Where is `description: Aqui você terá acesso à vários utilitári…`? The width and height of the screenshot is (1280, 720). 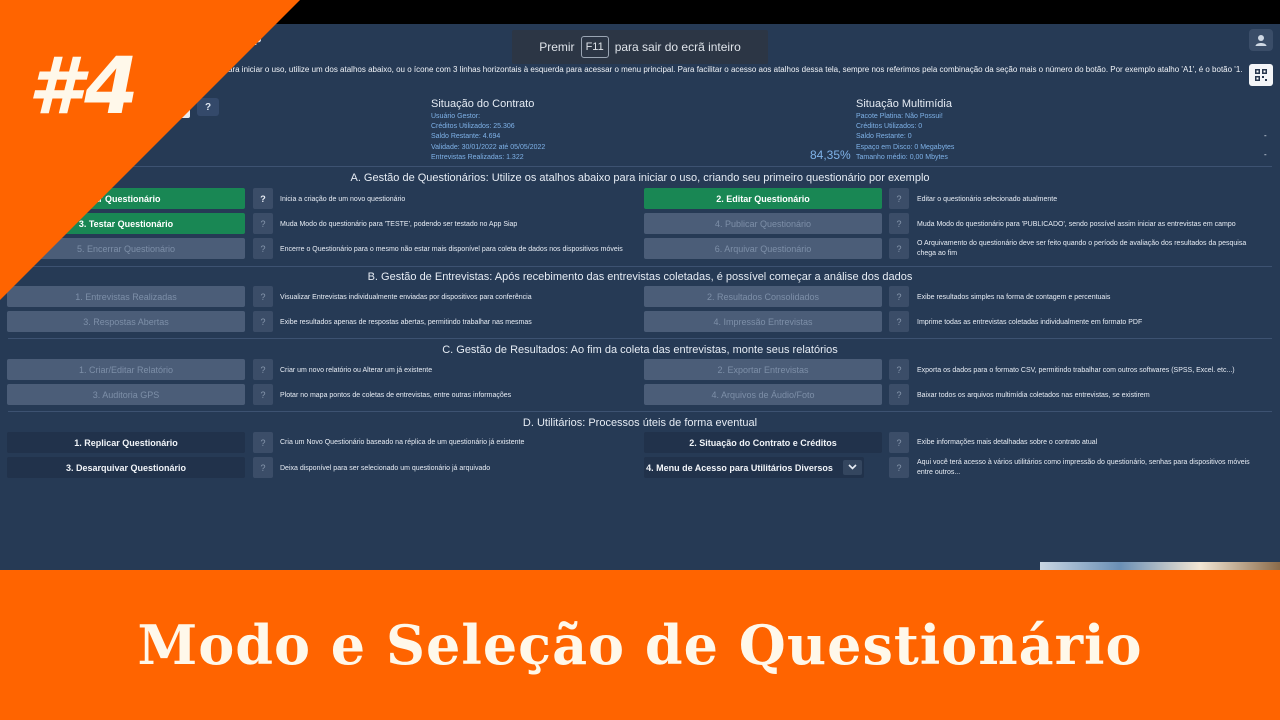
description: Aqui você terá acesso à vários utilitári… is located at coordinates (1083, 467).